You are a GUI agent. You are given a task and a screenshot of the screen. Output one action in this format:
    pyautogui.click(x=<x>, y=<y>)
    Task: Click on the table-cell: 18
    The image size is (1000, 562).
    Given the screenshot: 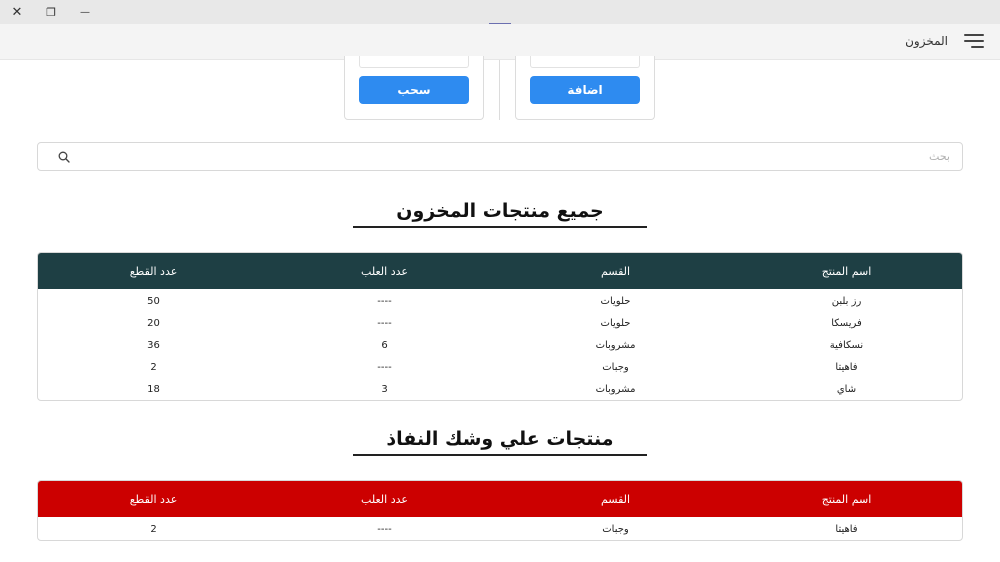 What is the action you would take?
    pyautogui.click(x=153, y=389)
    